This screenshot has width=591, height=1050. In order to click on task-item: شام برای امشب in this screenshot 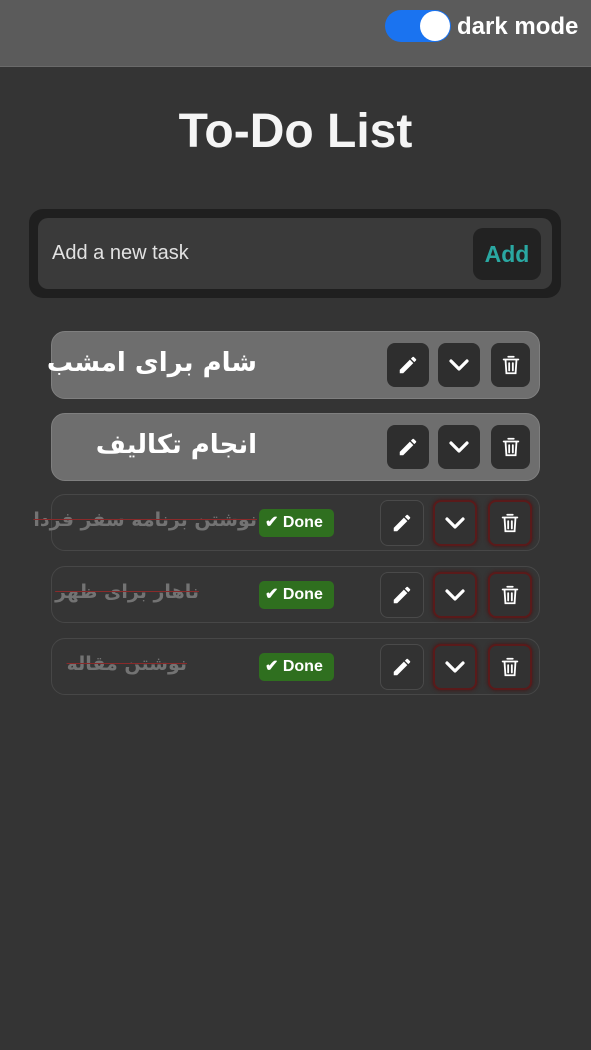, I will do `click(293, 365)`.